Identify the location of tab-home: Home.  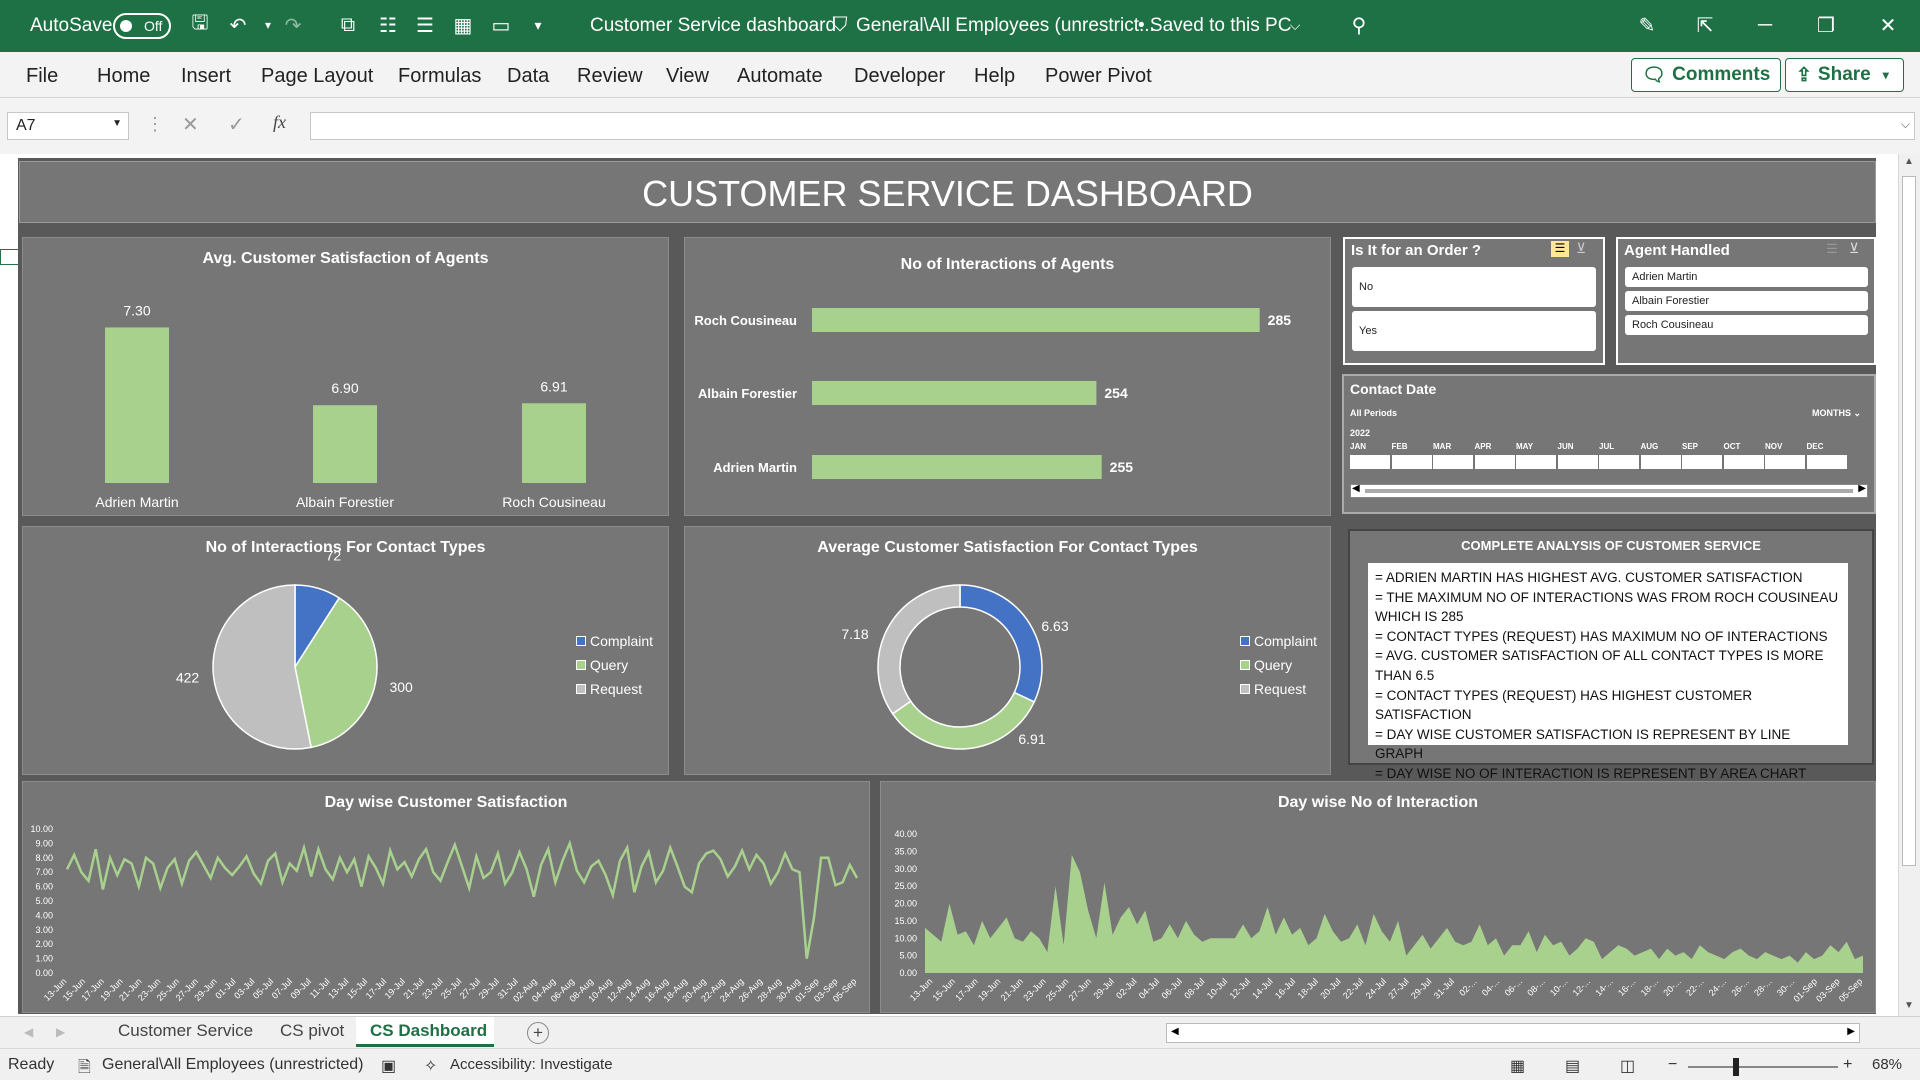
(123, 76).